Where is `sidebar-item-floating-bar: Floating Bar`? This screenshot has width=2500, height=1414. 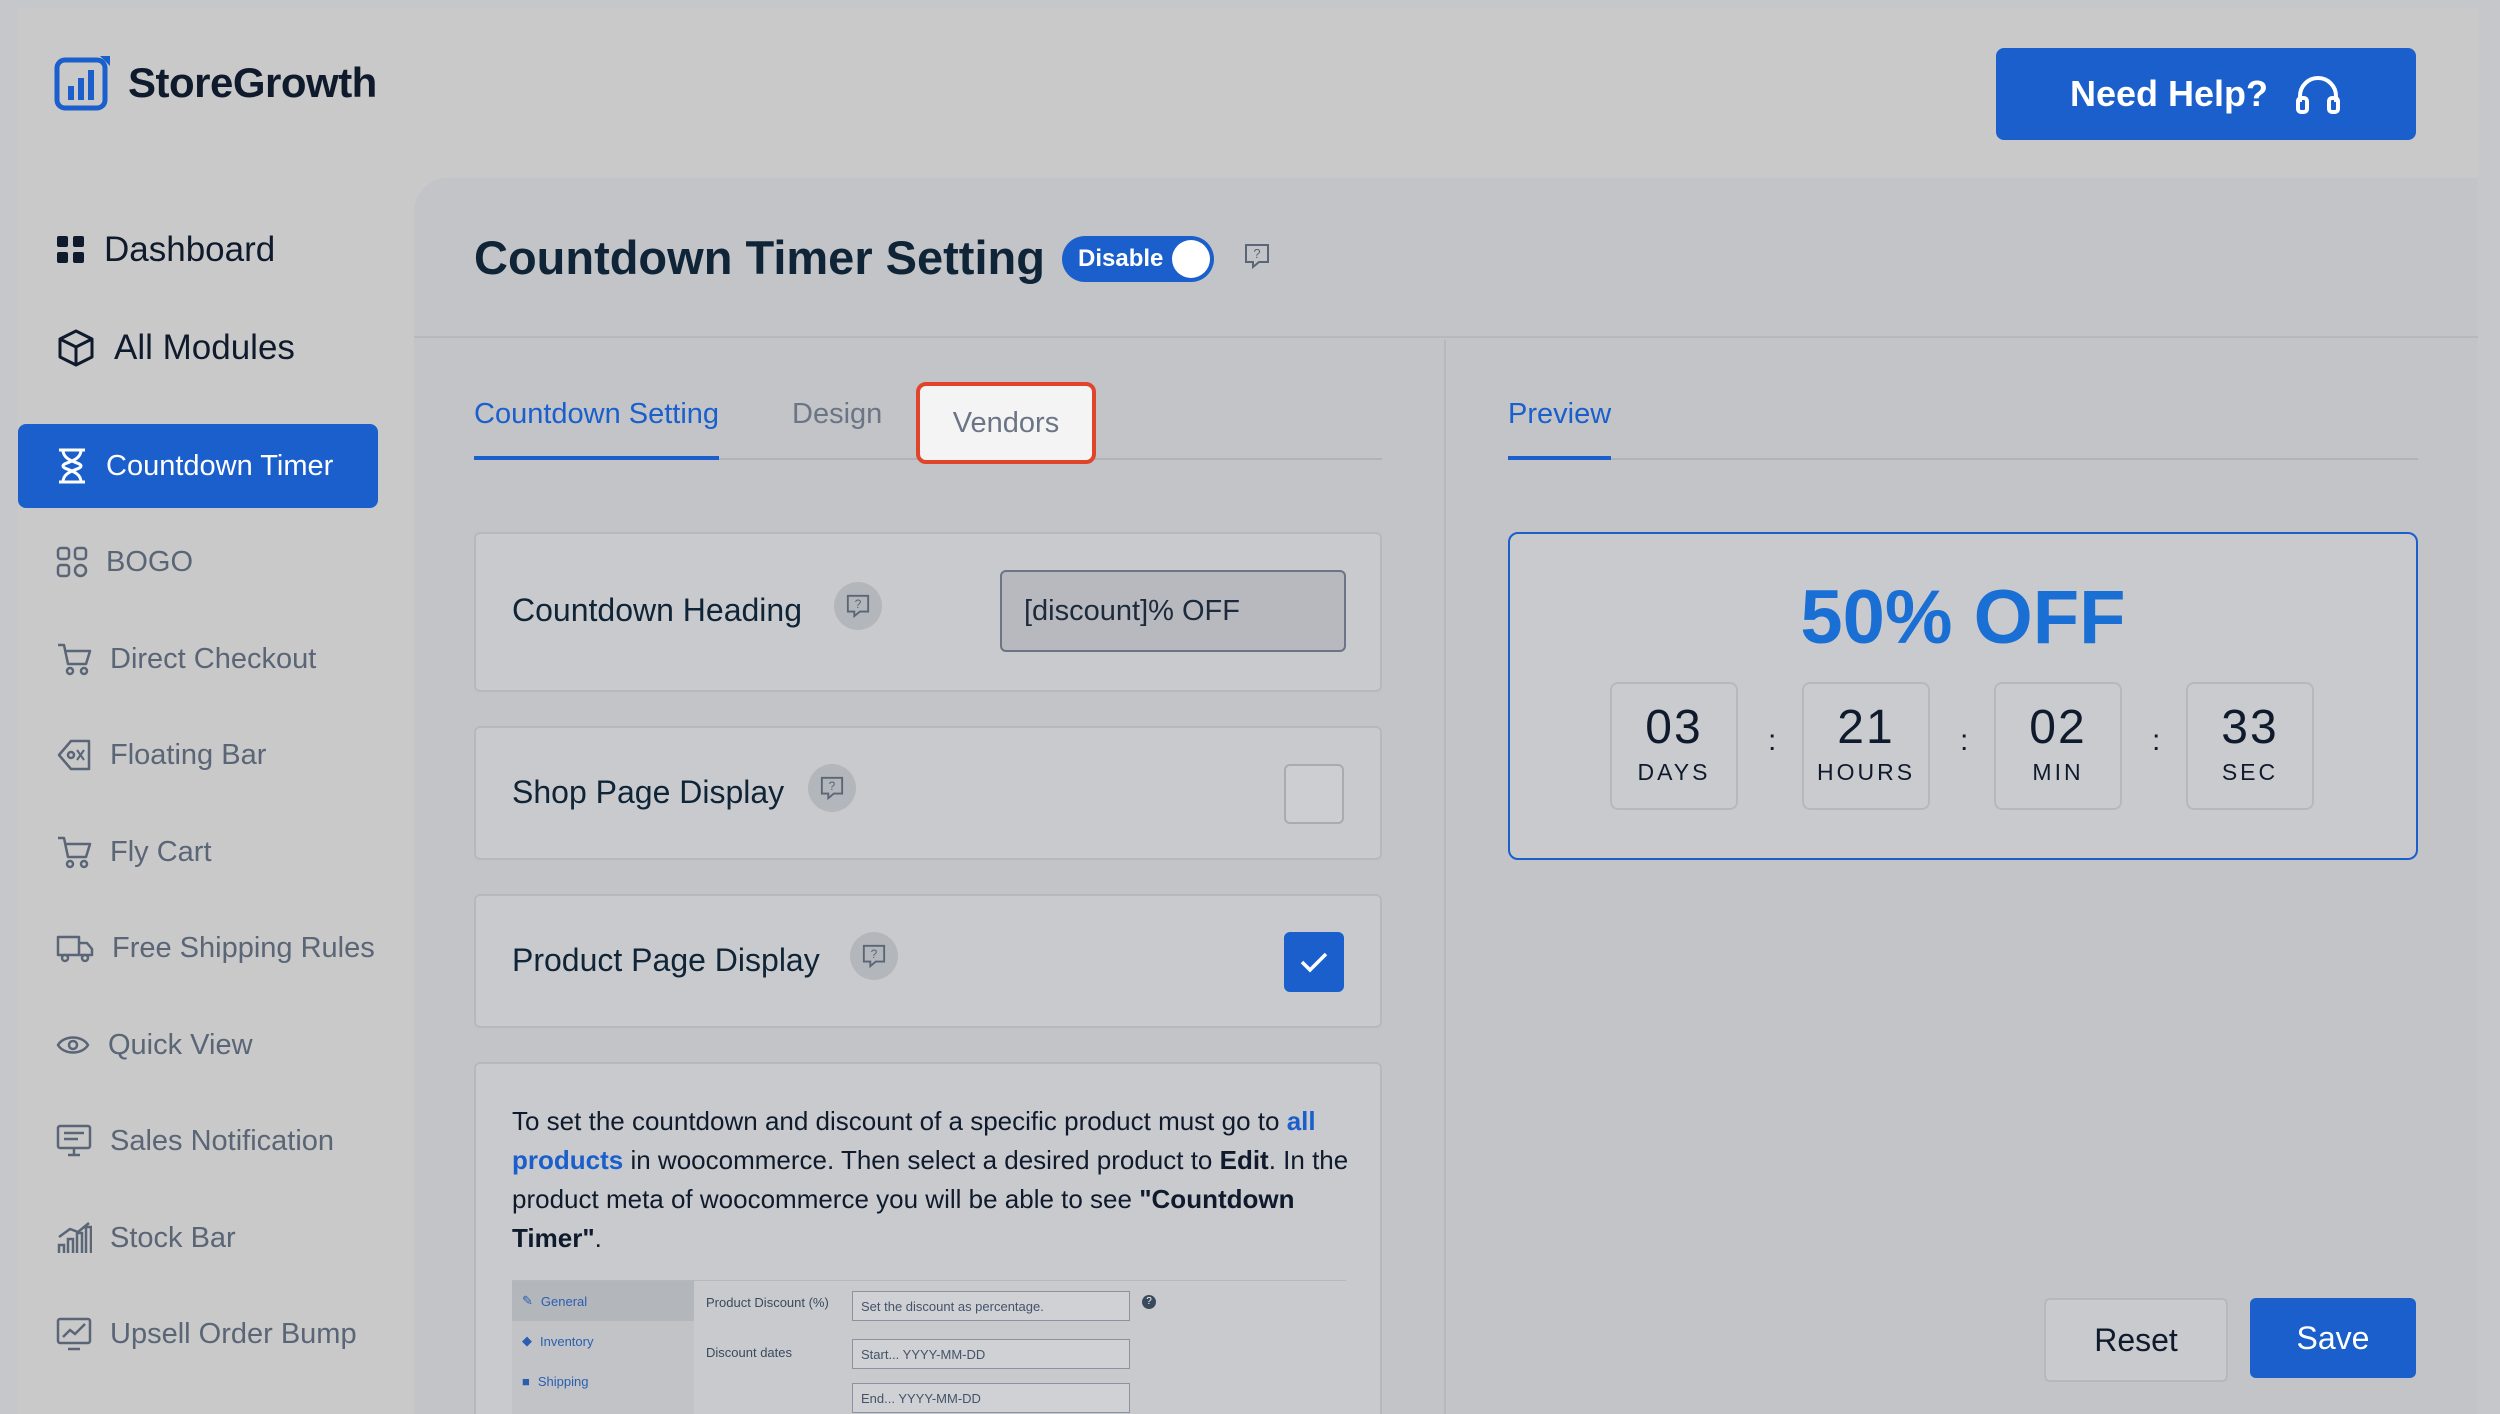
sidebar-item-floating-bar: Floating Bar is located at coordinates (198, 755).